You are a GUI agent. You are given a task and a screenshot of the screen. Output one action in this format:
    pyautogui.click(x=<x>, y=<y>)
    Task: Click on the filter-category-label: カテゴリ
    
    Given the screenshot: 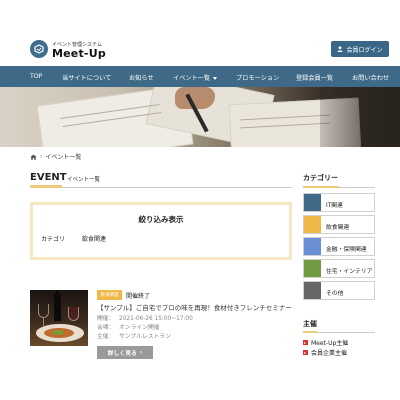 What is the action you would take?
    pyautogui.click(x=53, y=239)
    